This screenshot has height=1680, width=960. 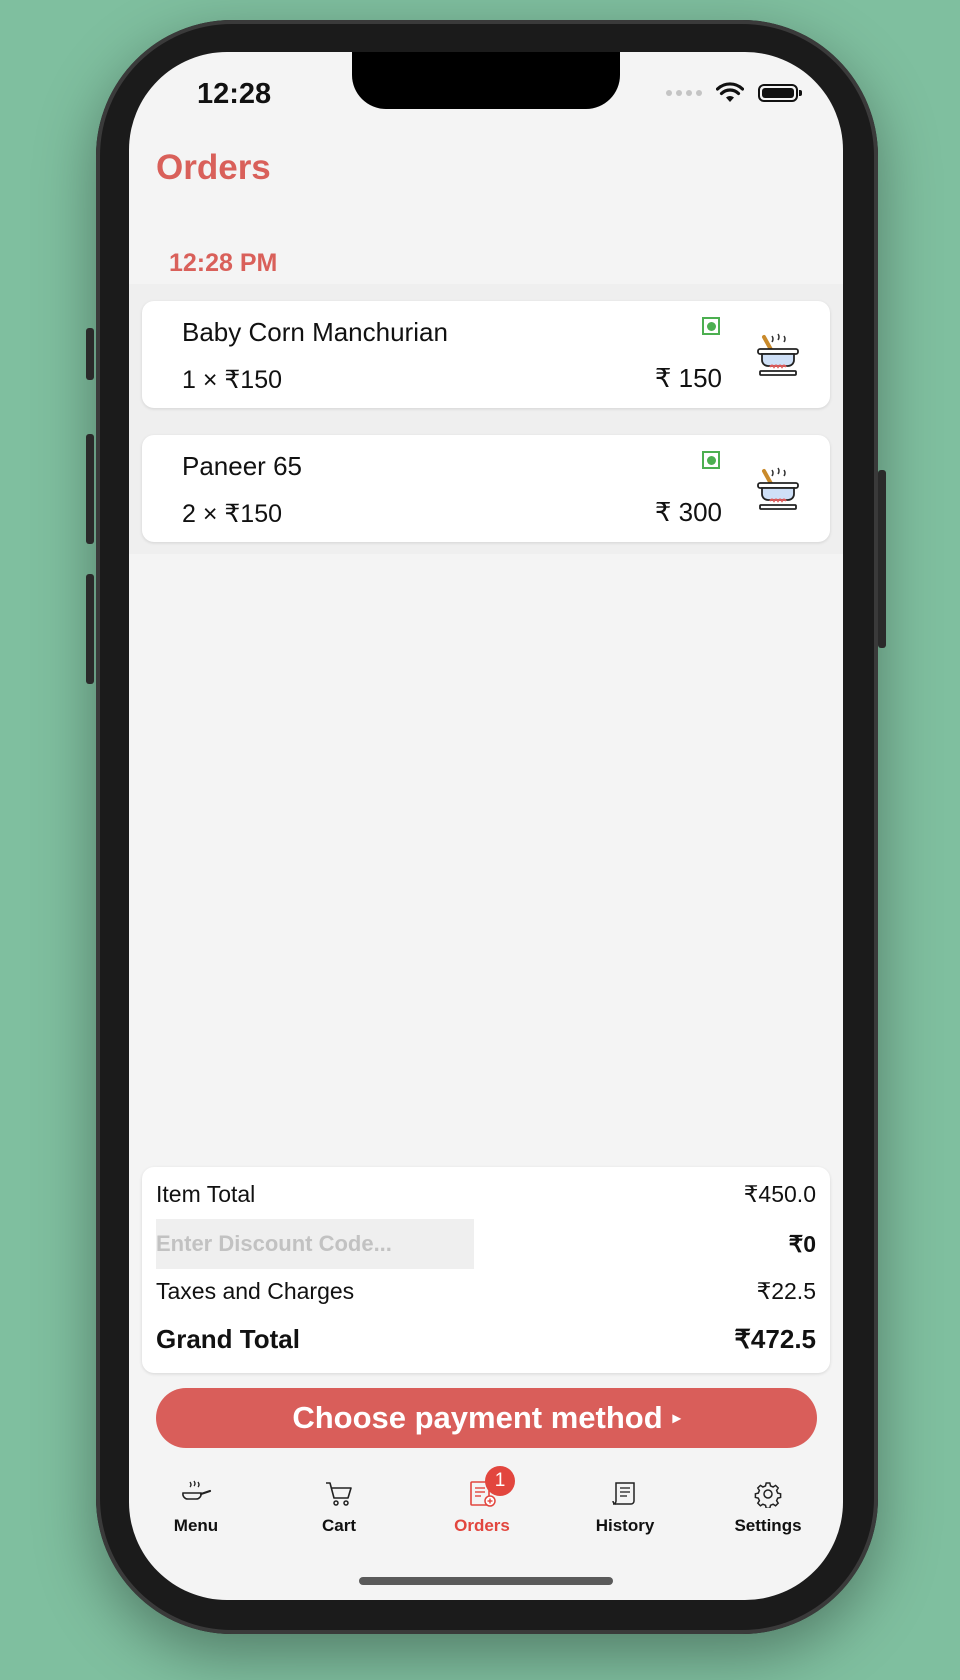 What do you see at coordinates (315, 332) in the screenshot?
I see `order-item-name: Baby Corn Manchurian` at bounding box center [315, 332].